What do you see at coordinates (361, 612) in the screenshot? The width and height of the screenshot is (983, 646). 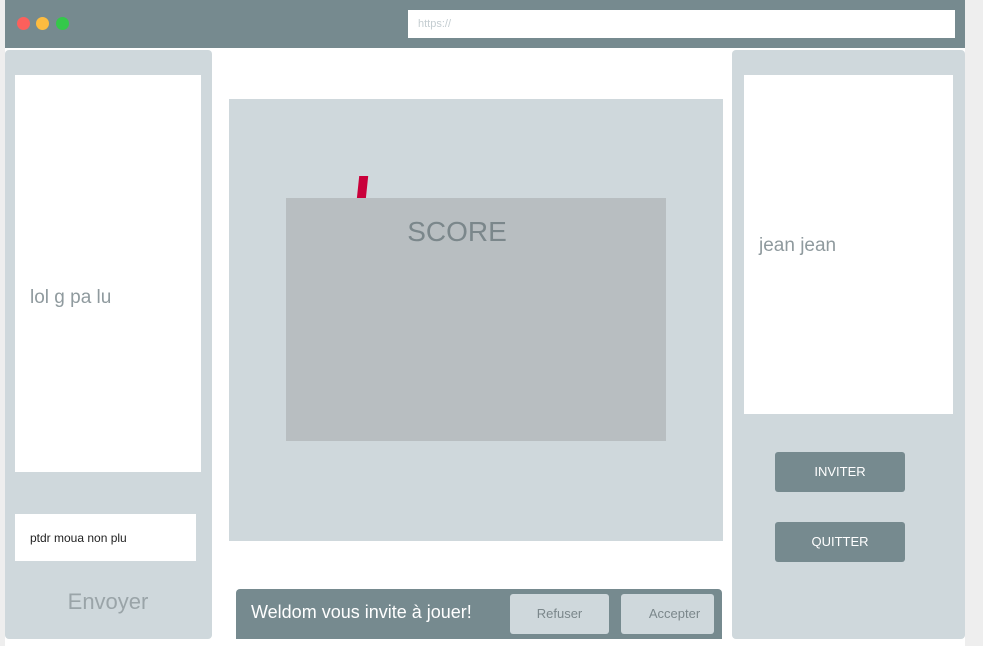 I see `invitation-message: Weldom vous invite à jouer!` at bounding box center [361, 612].